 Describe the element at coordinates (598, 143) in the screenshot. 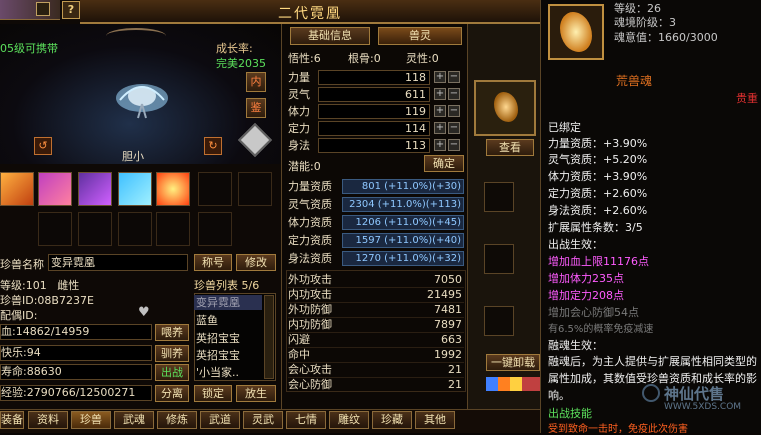

I see `soul-stat: 力量资质：+3.90%` at that location.